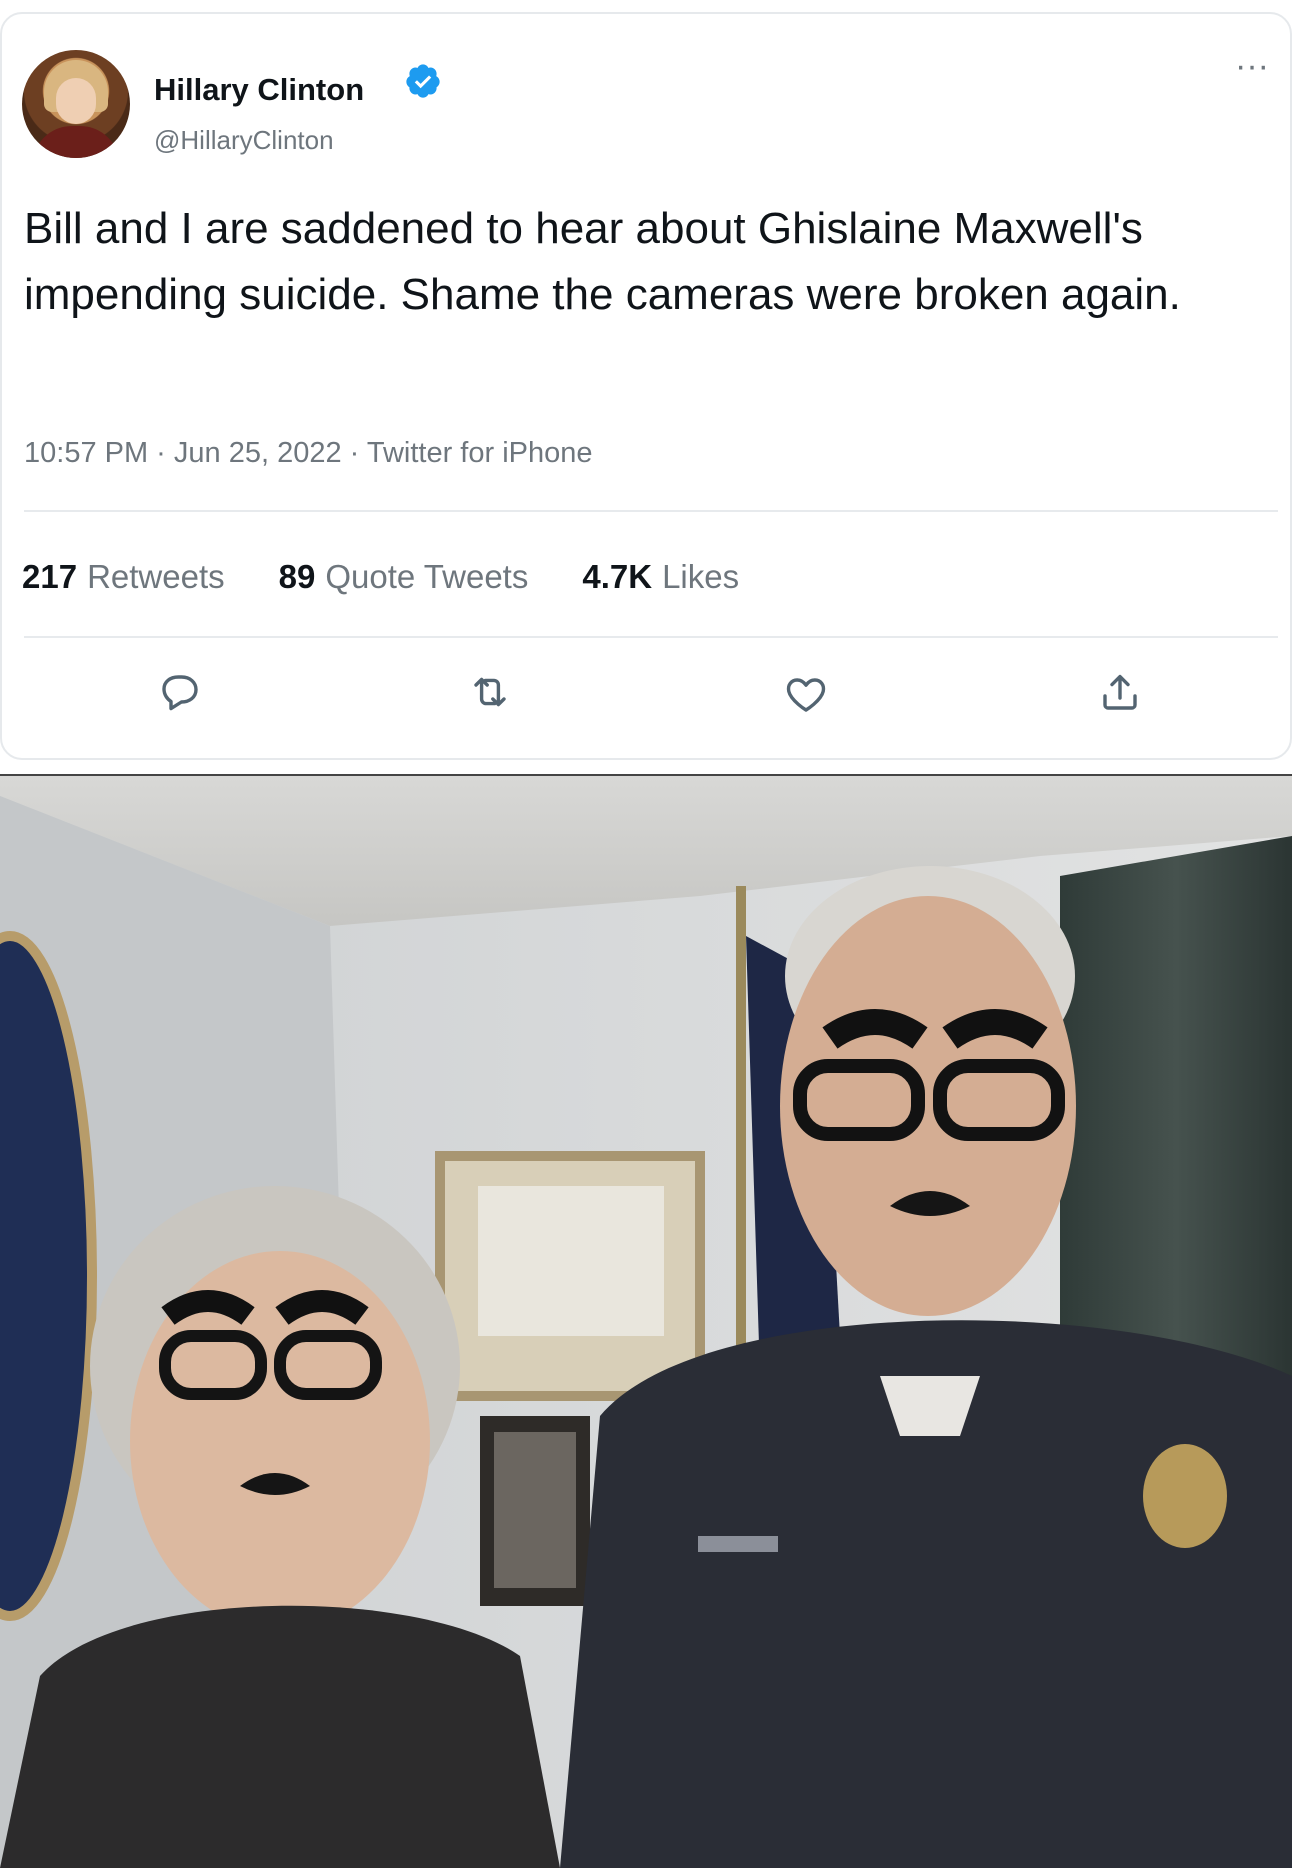  What do you see at coordinates (1252, 67) in the screenshot?
I see `more-icon: ···` at bounding box center [1252, 67].